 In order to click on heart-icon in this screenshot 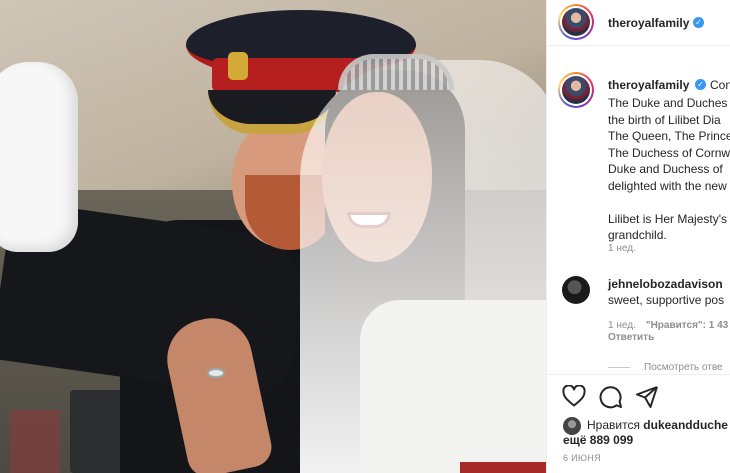, I will do `click(574, 396)`.